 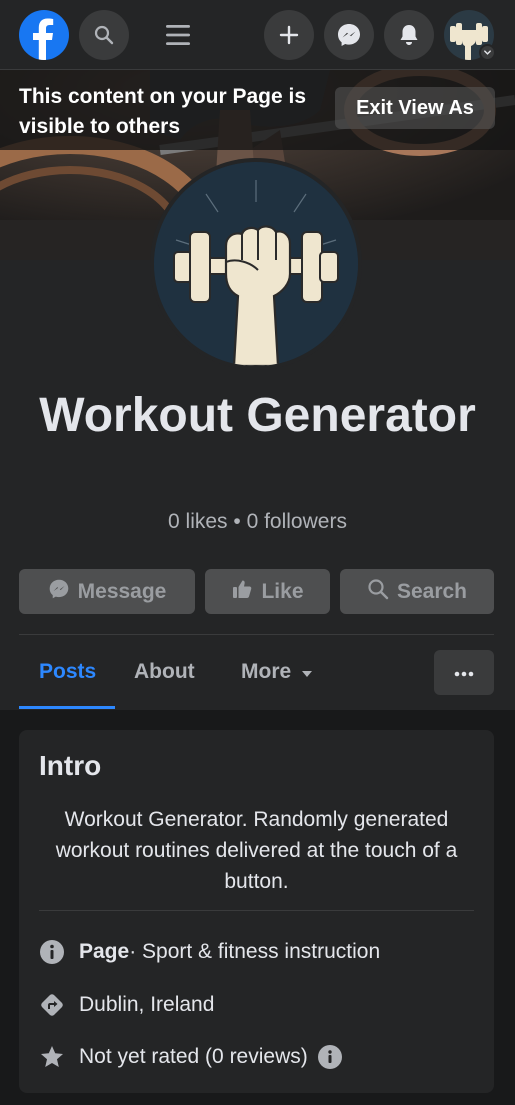 What do you see at coordinates (432, 591) in the screenshot?
I see `search-button-label: Search` at bounding box center [432, 591].